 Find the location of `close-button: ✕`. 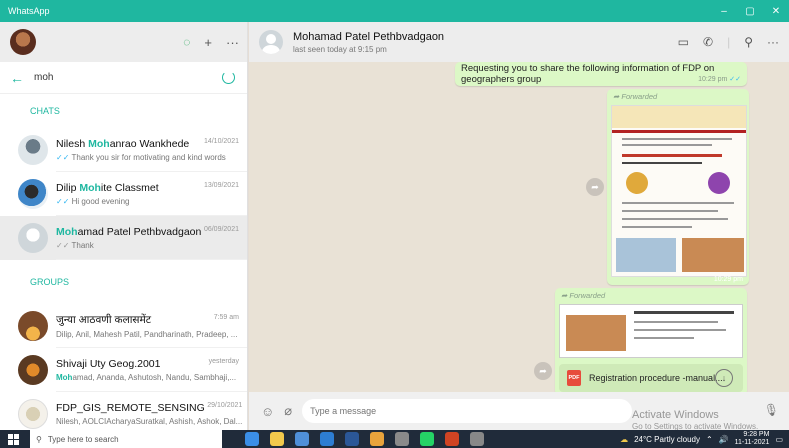

close-button: ✕ is located at coordinates (776, 11).